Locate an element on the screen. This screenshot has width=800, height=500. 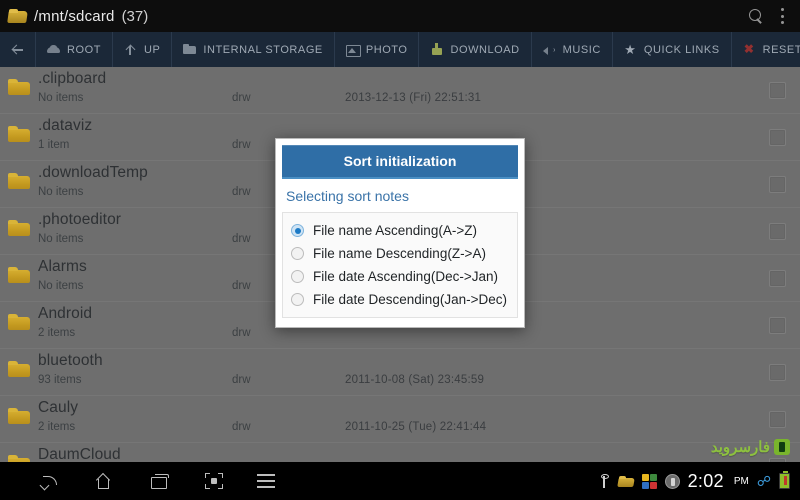
option-label: File date Ascending(Dec->Jan) is located at coordinates (405, 276).